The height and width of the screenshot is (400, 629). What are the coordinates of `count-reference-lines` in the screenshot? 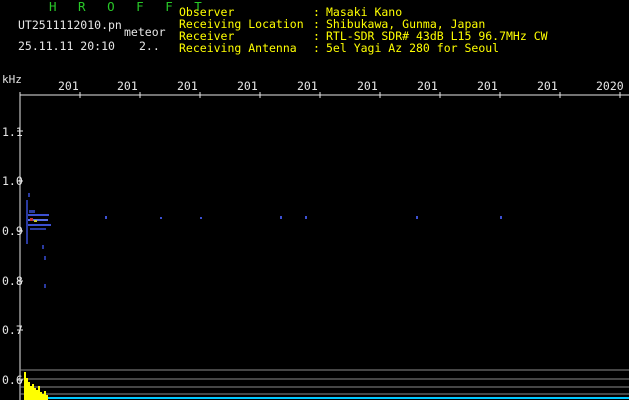 It's located at (324, 382).